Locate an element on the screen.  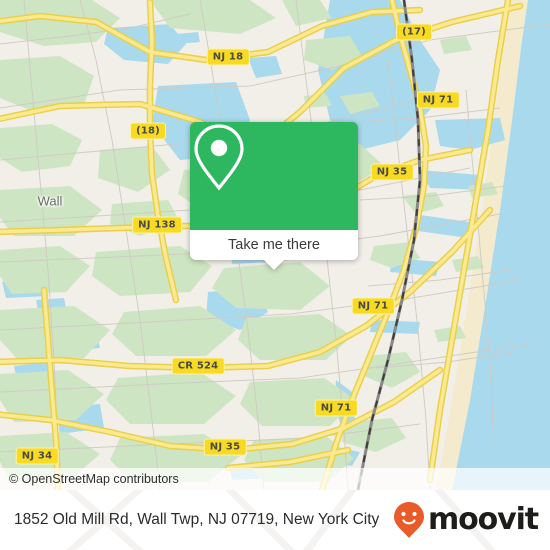
popup-cta: Take me there is located at coordinates (274, 250).